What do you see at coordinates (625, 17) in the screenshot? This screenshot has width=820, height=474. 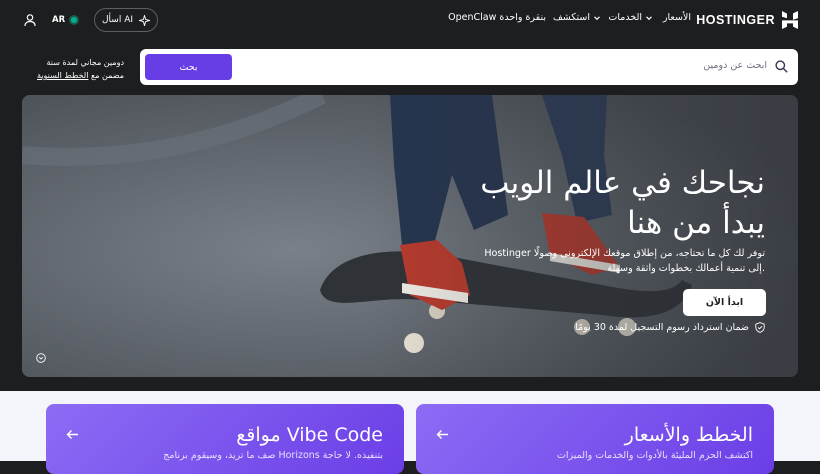 I see `nav-services-label: الخدمات` at bounding box center [625, 17].